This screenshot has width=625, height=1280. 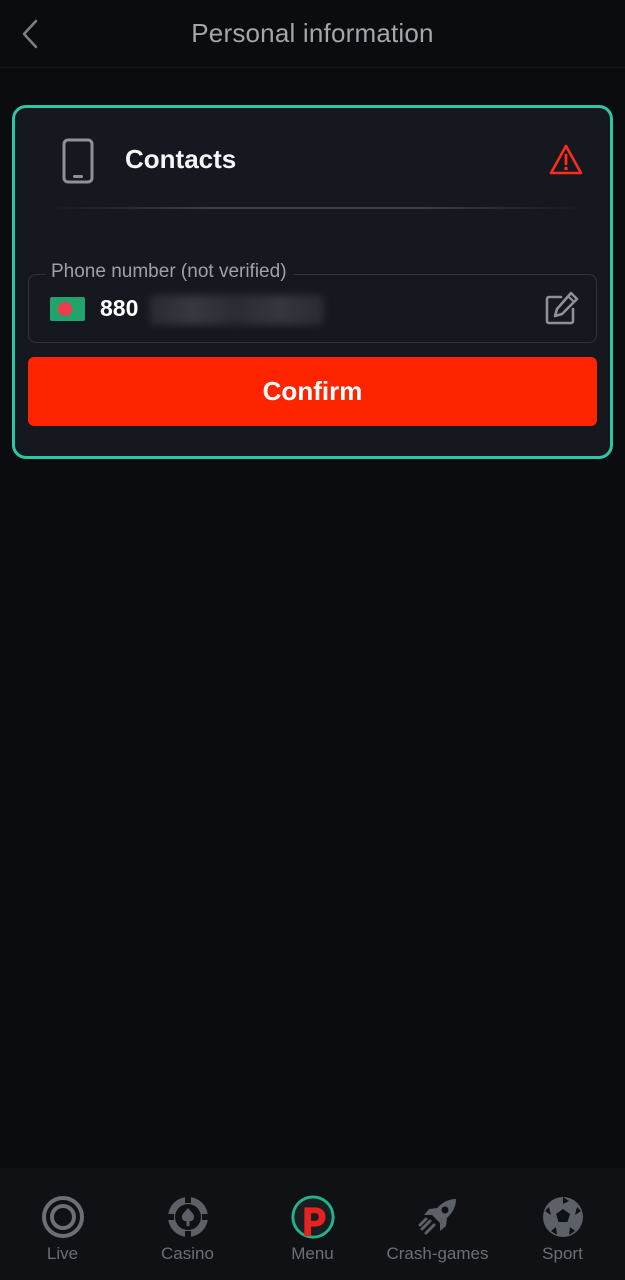 What do you see at coordinates (187, 1217) in the screenshot?
I see `casino-chip-icon` at bounding box center [187, 1217].